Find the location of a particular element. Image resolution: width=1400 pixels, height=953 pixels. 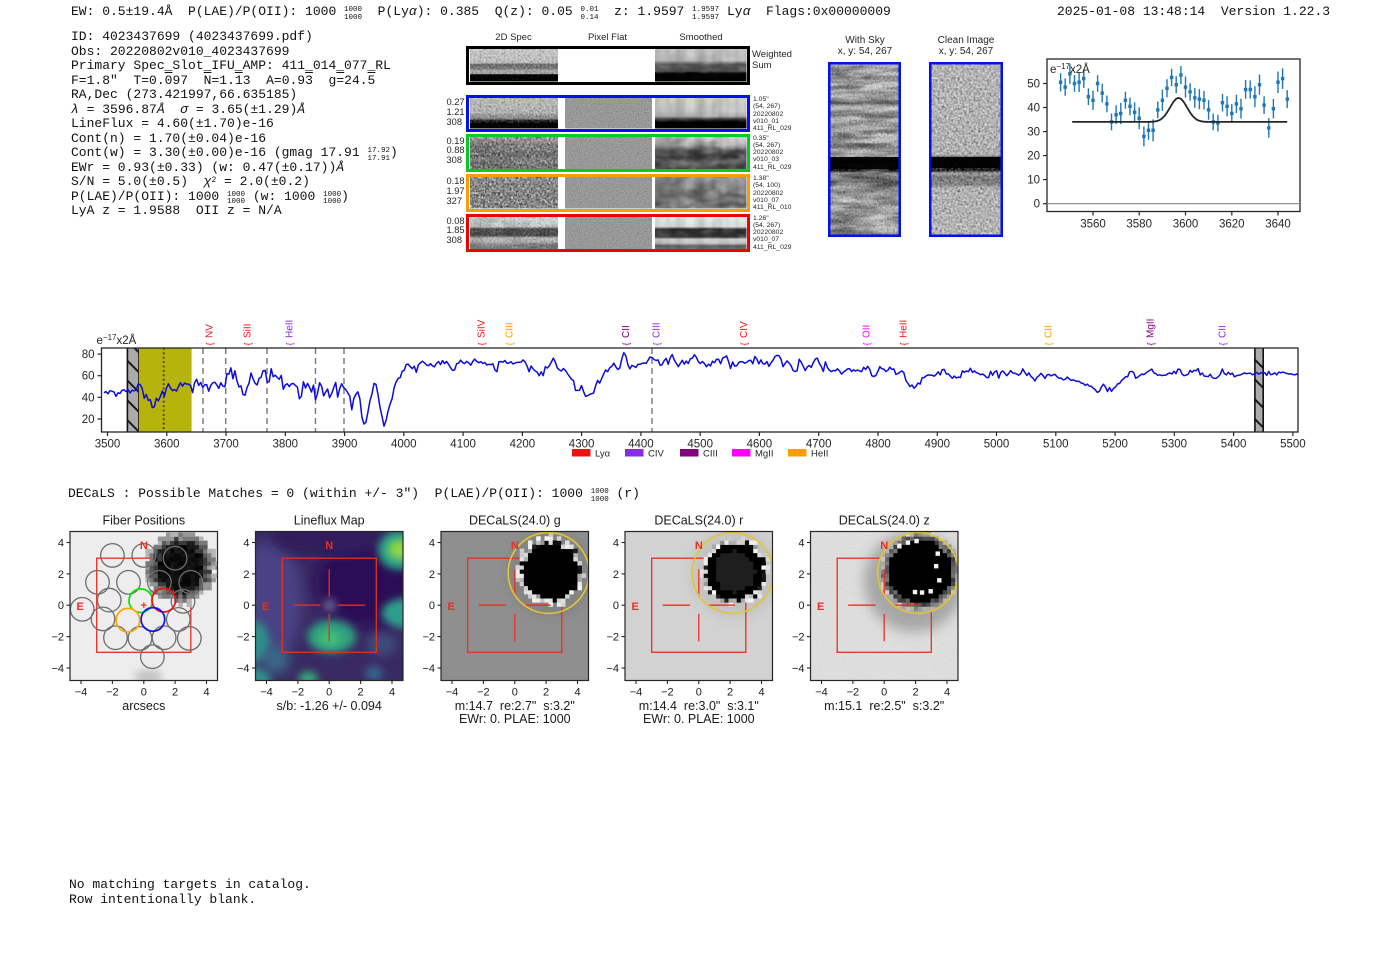

svg-text: NV is located at coordinates (210, 331).